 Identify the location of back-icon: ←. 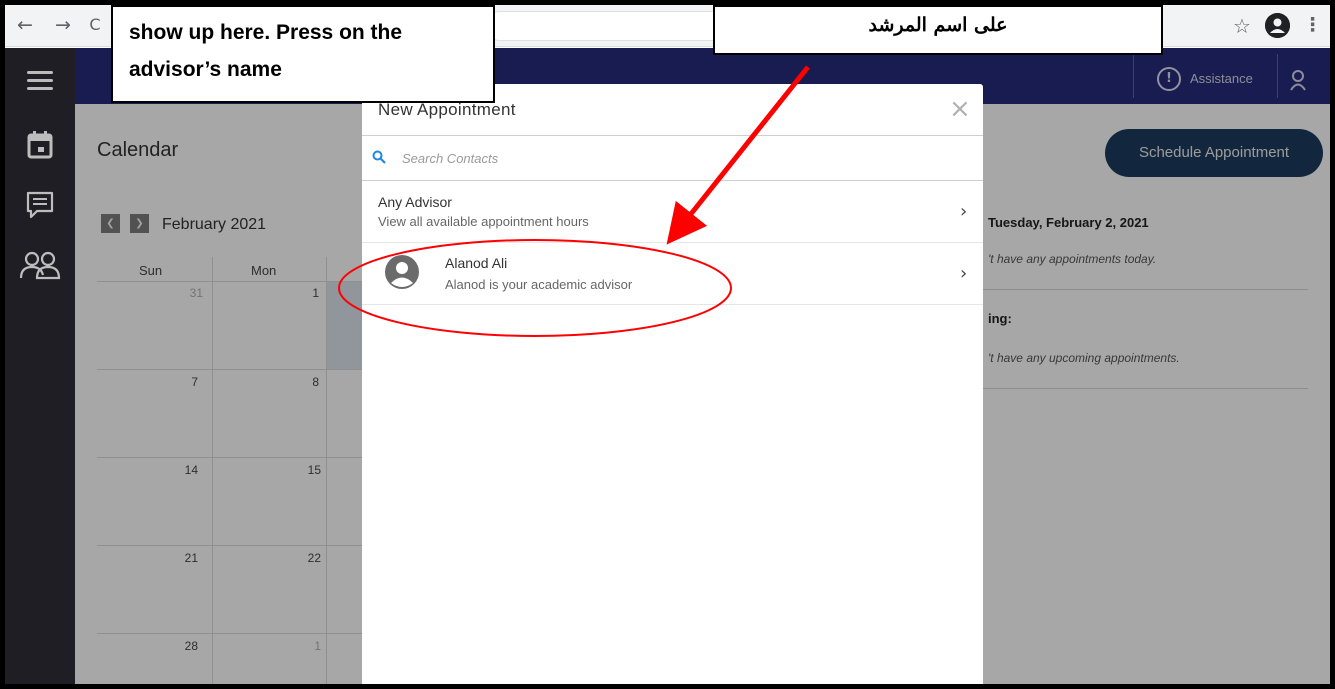
(25, 25).